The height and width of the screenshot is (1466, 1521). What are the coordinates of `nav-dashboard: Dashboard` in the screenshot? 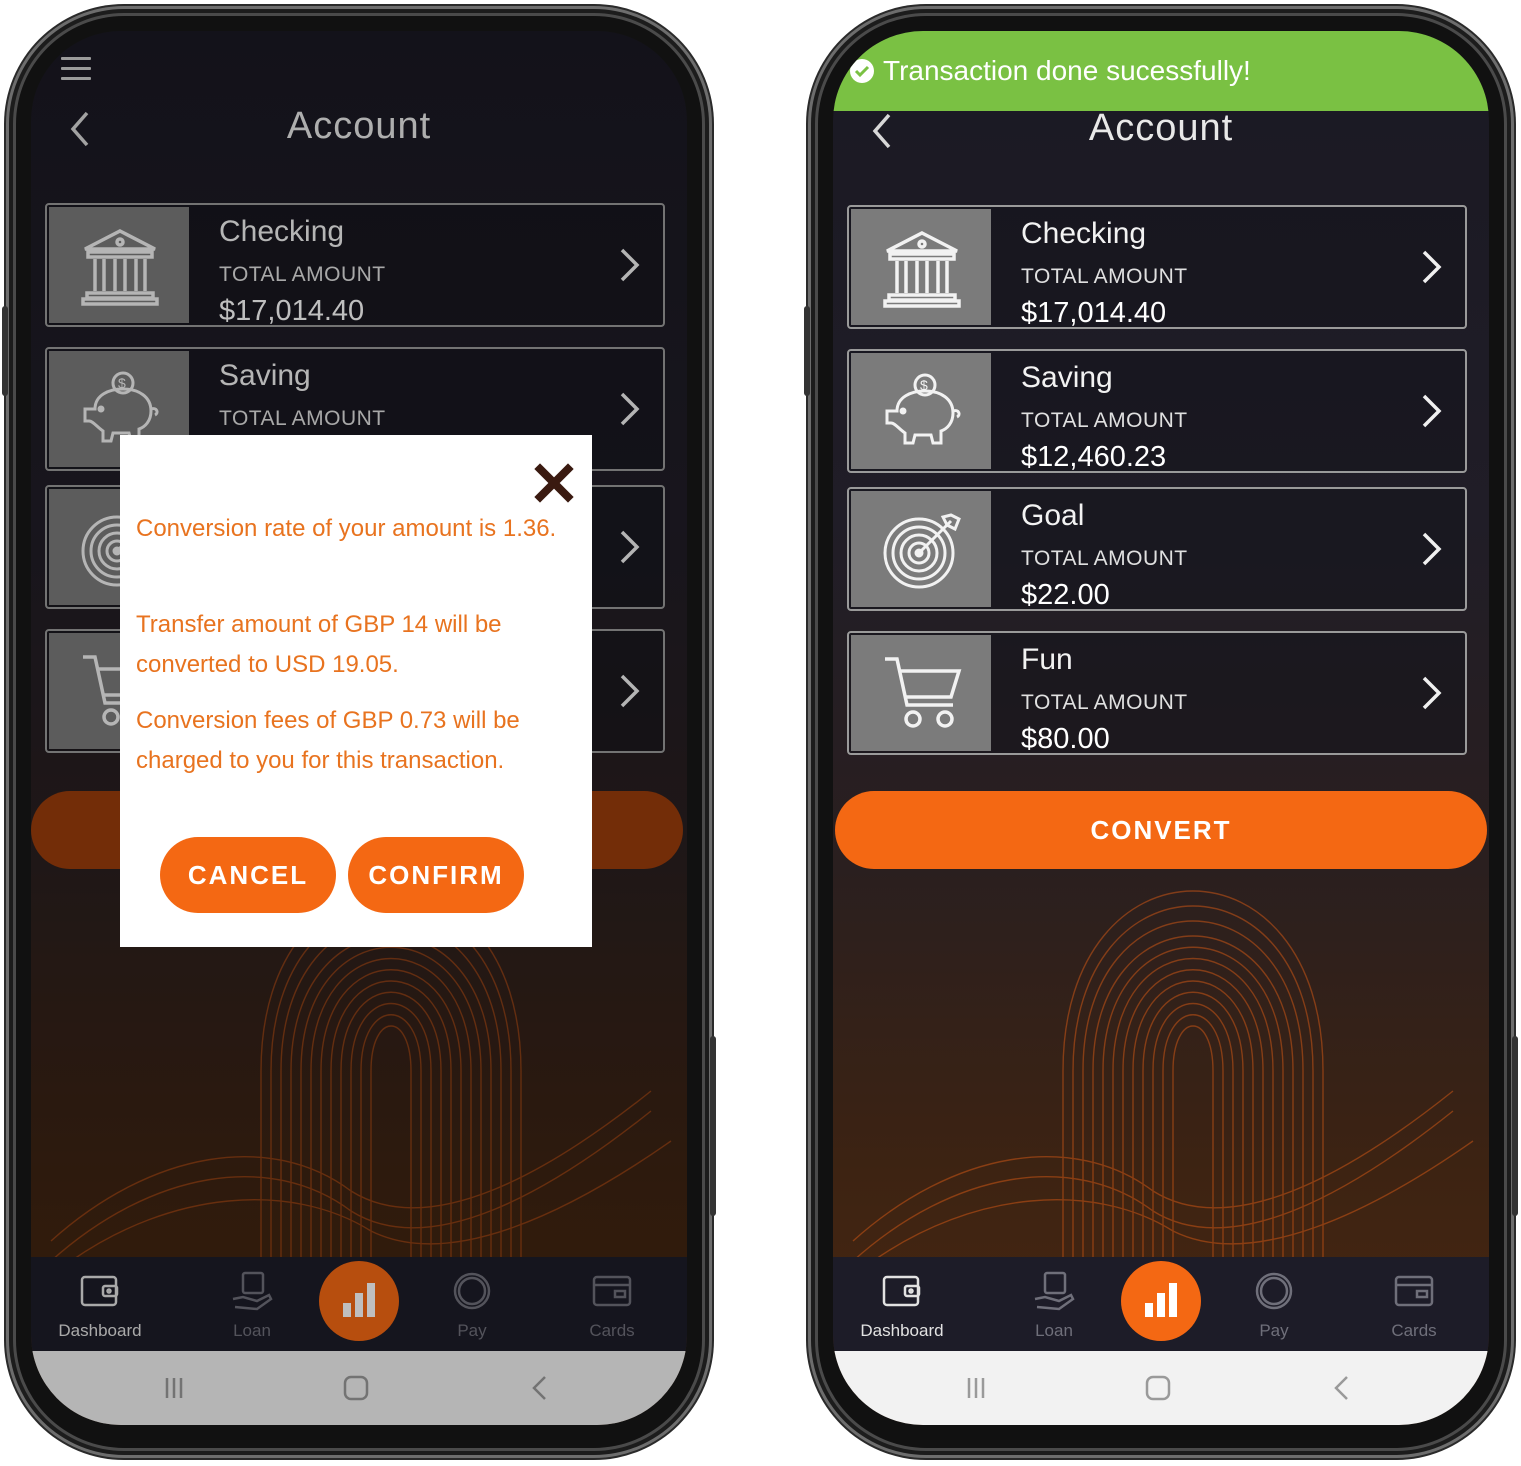 It's located at (902, 1304).